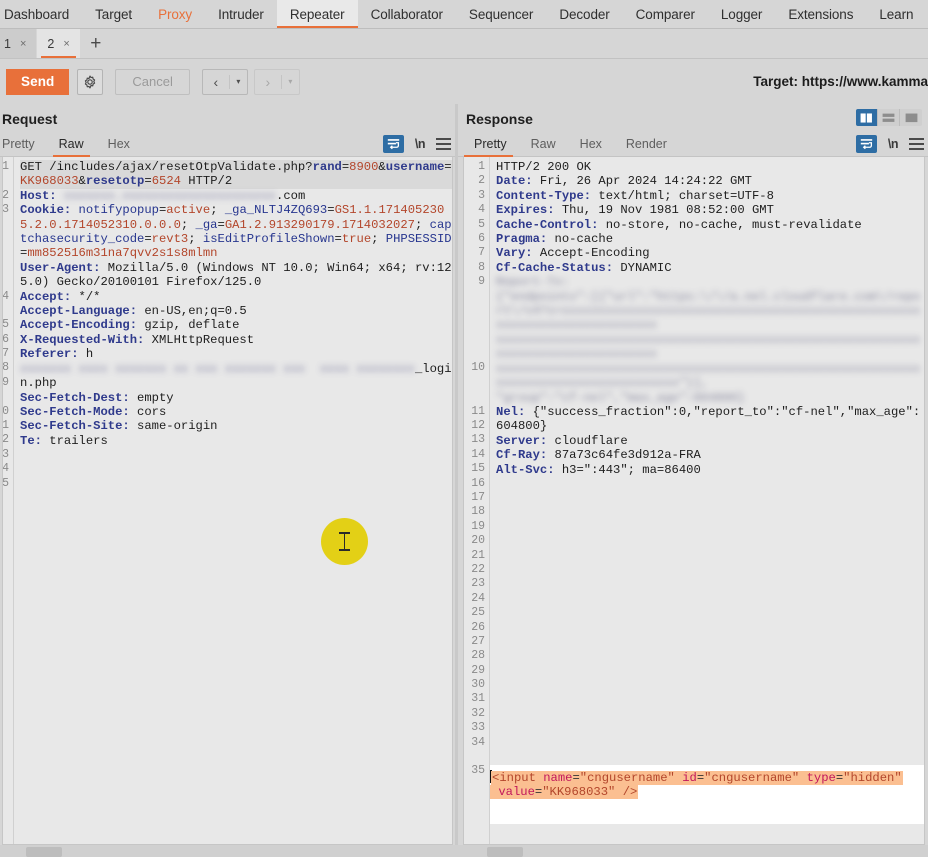  What do you see at coordinates (41, 14) in the screenshot?
I see `main-tab-dashboard: Dashboard` at bounding box center [41, 14].